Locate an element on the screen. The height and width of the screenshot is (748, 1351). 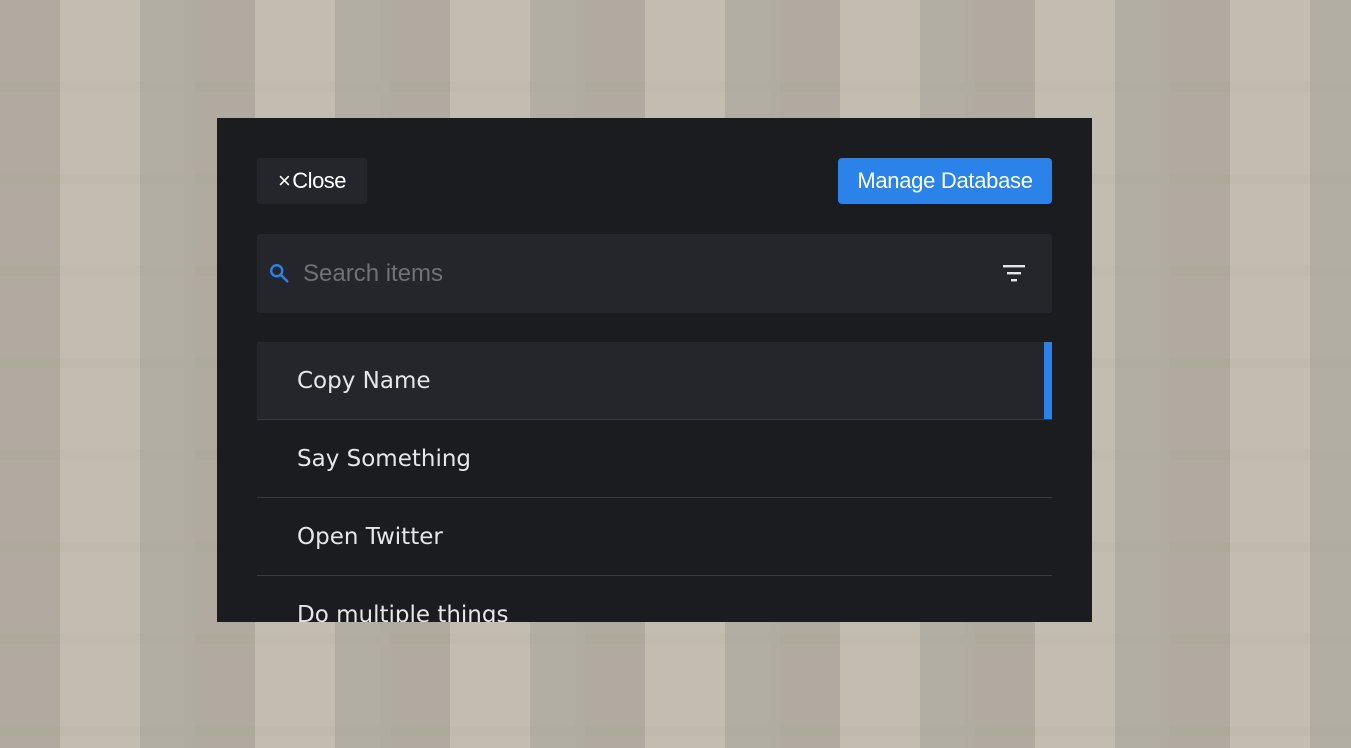
close-button-label: Close is located at coordinates (319, 180).